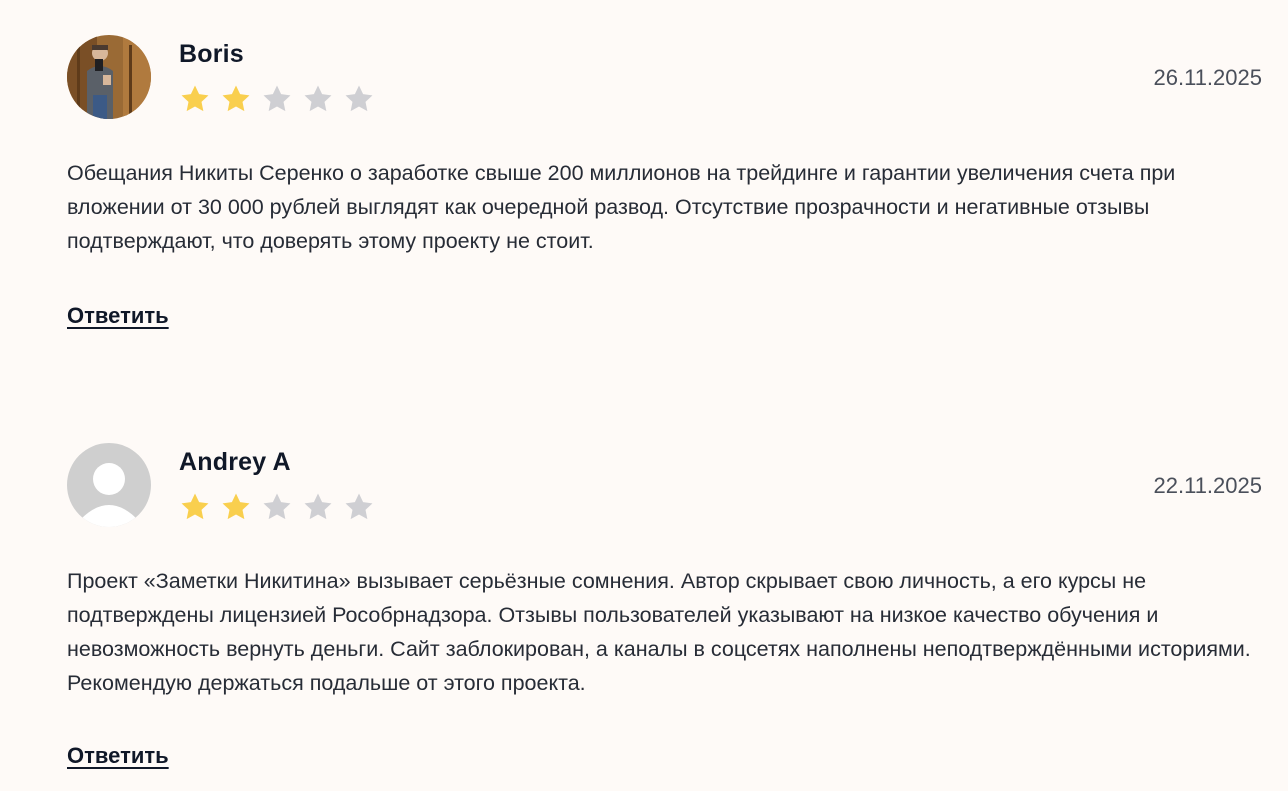 This screenshot has height=791, width=1288. Describe the element at coordinates (109, 485) in the screenshot. I see `default-user-avatar` at that location.